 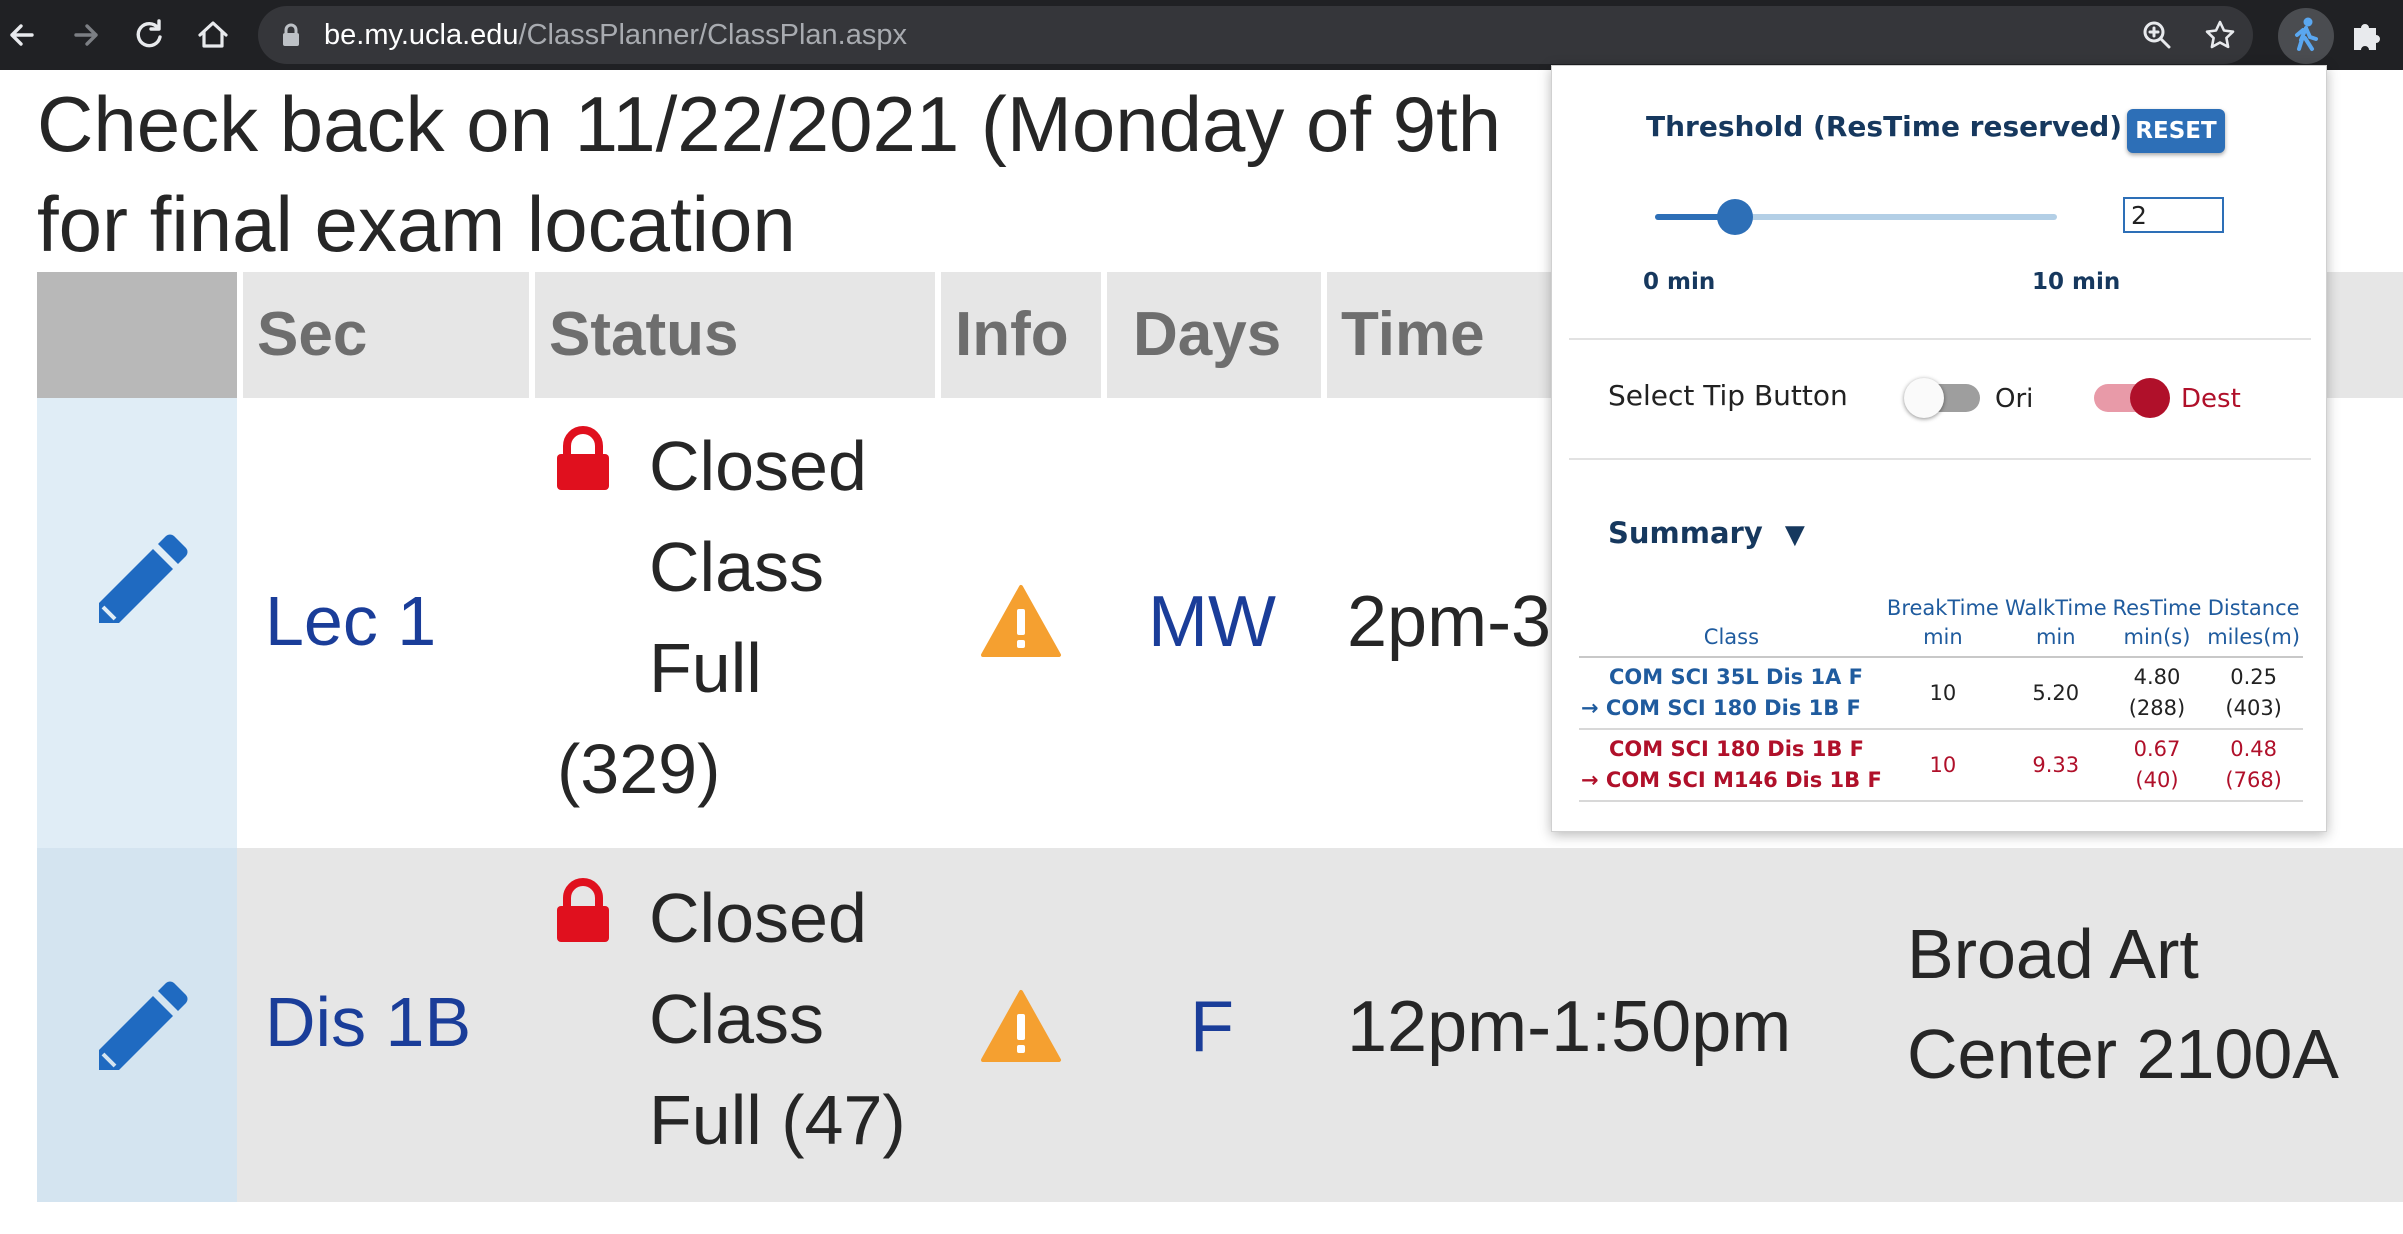 What do you see at coordinates (1794, 535) in the screenshot?
I see `caret-down-icon: ▼` at bounding box center [1794, 535].